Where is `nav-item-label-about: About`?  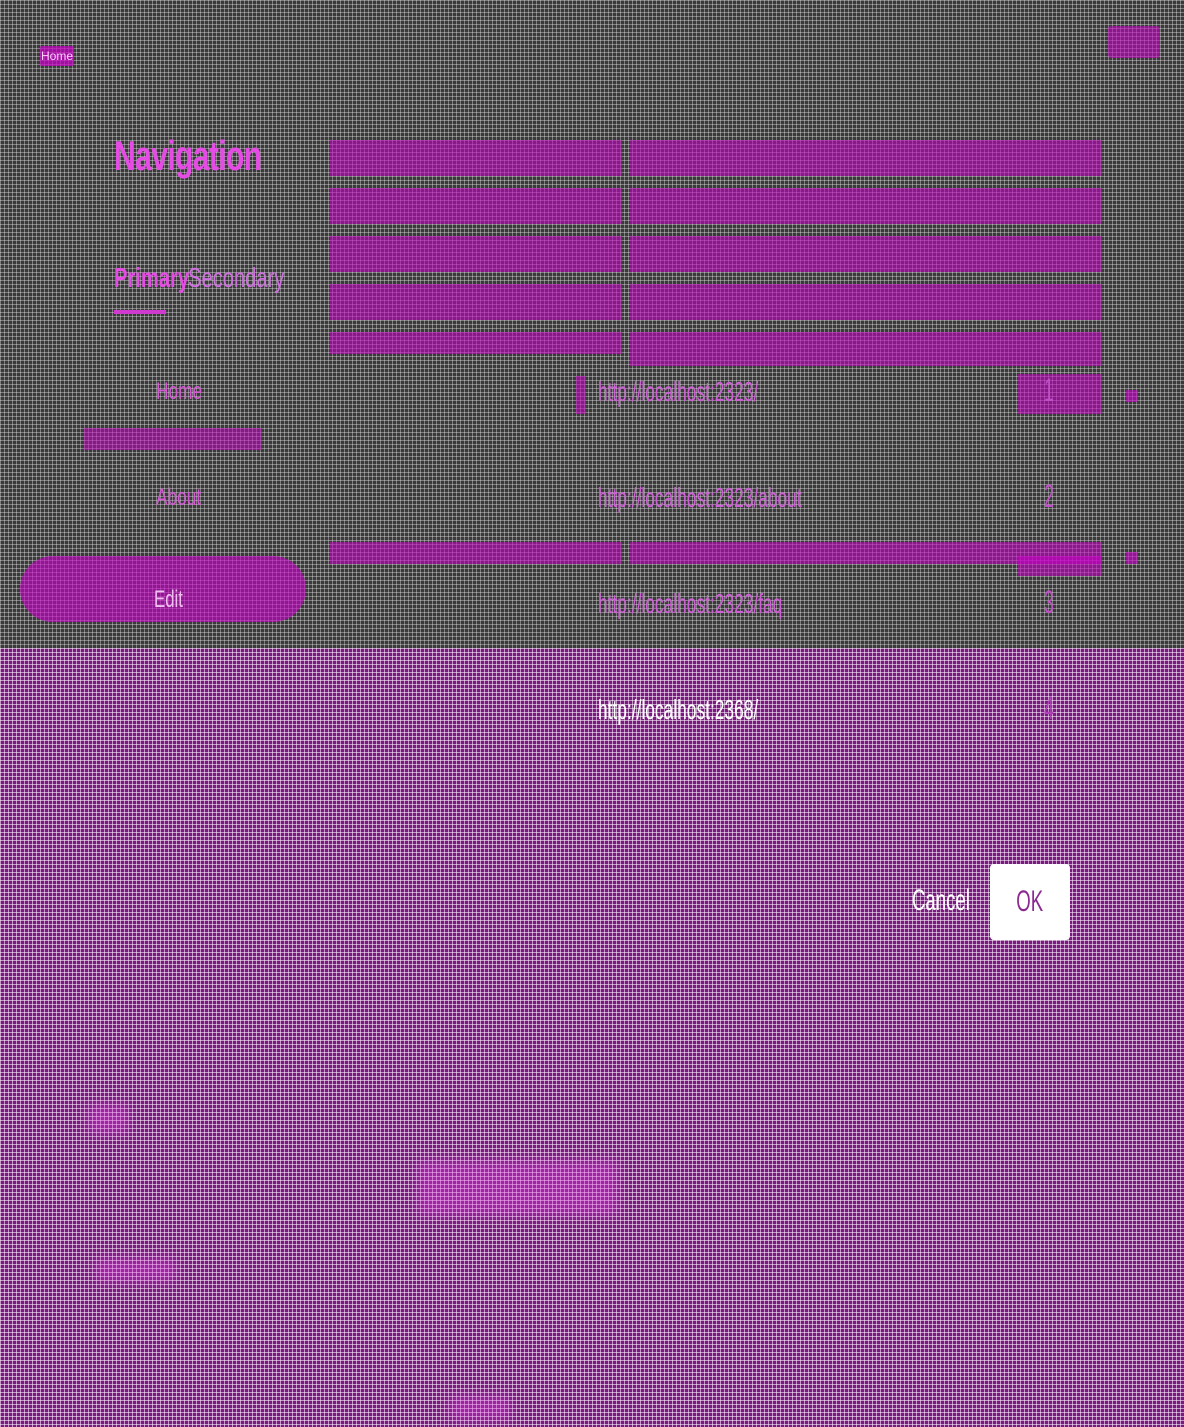
nav-item-label-about: About is located at coordinates (179, 497).